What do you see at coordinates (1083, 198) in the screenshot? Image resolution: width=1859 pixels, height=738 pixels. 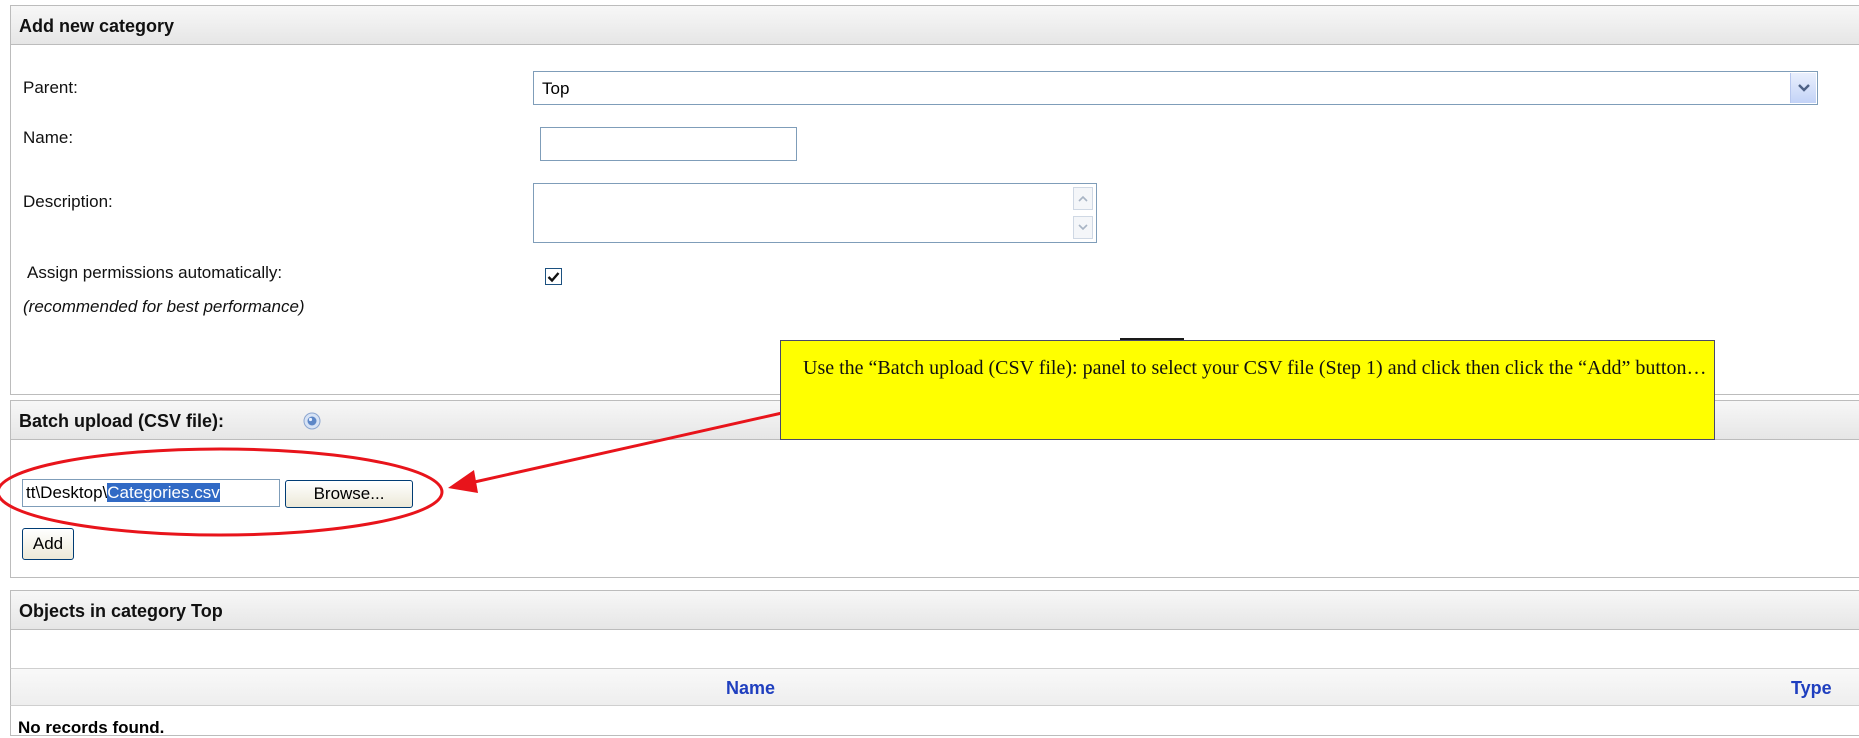 I see `scroll-up-icon` at bounding box center [1083, 198].